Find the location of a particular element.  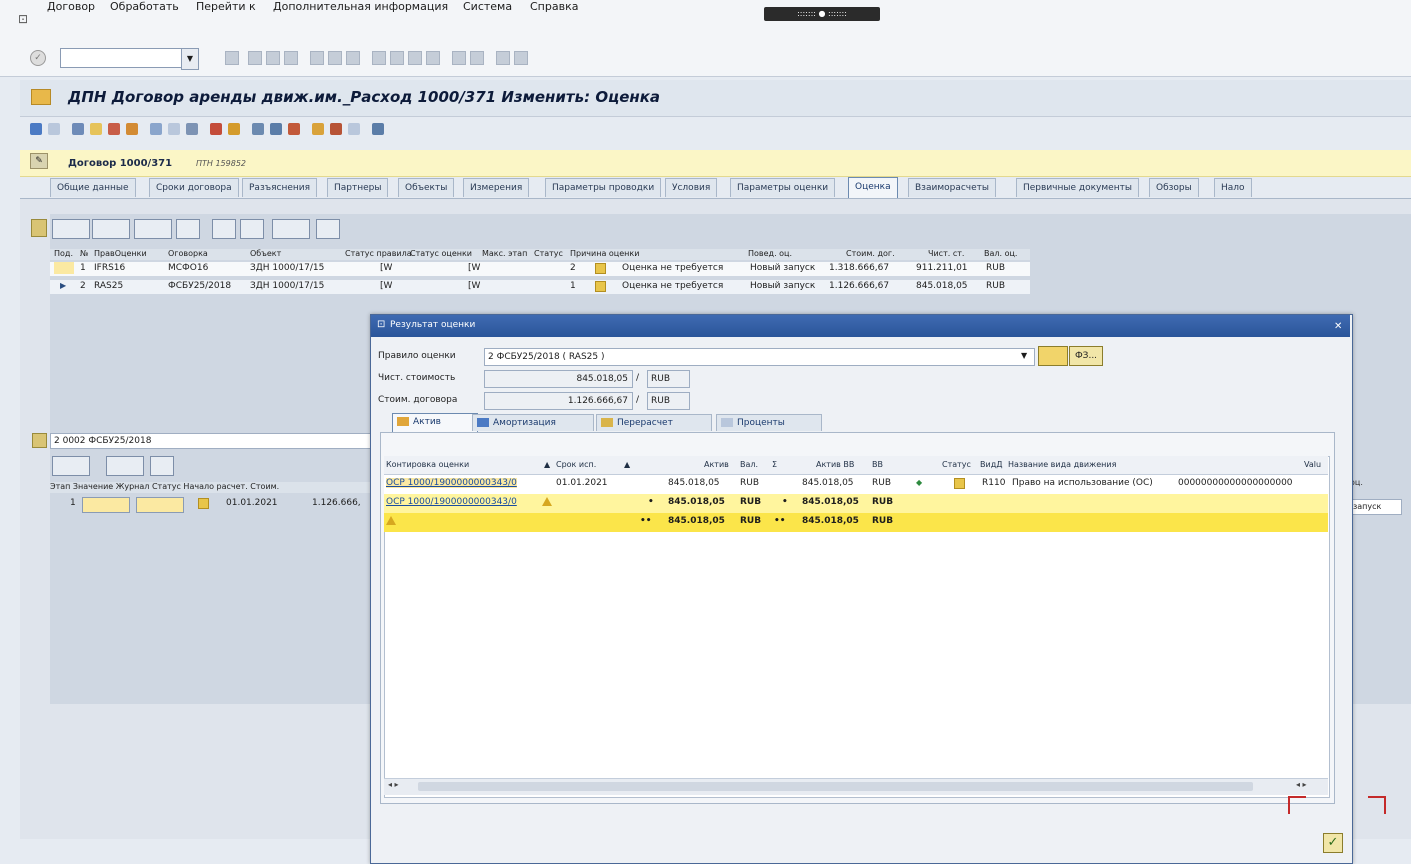

layout-button is located at coordinates (71, 229).